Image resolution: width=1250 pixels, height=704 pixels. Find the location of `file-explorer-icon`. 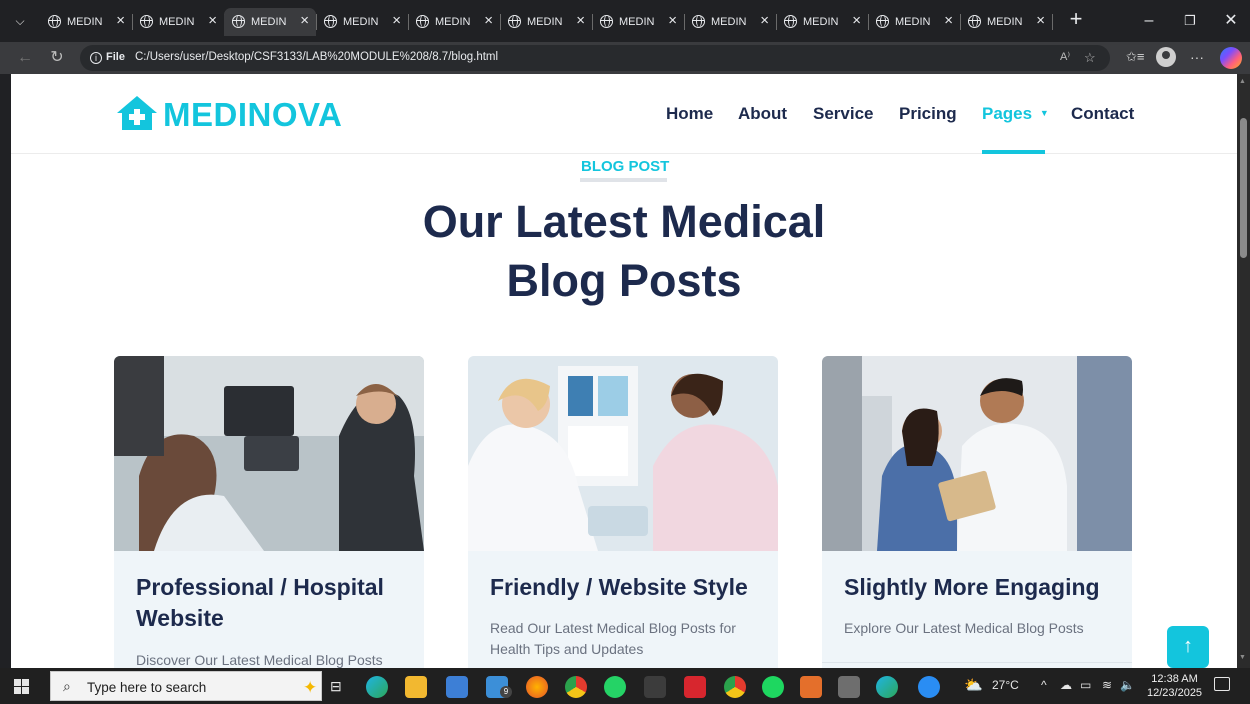

file-explorer-icon is located at coordinates (416, 687).